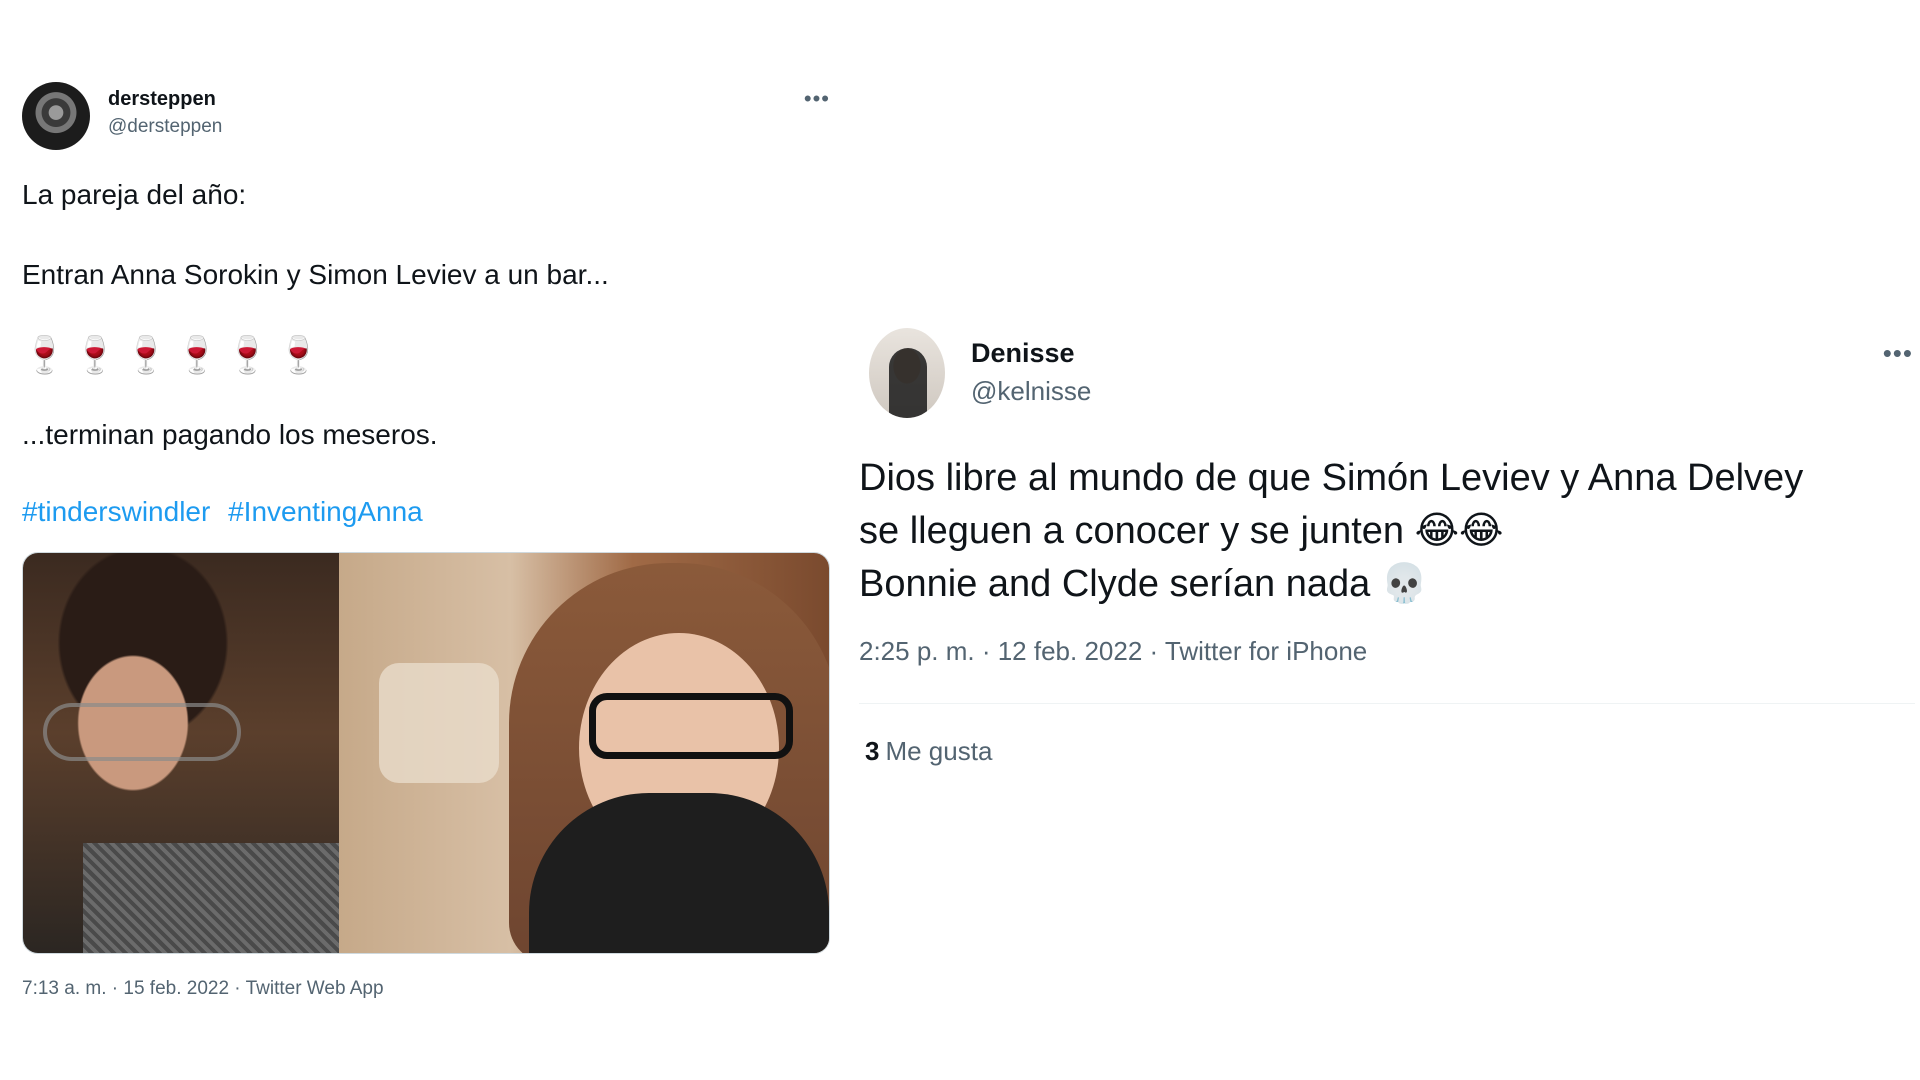 This screenshot has width=1920, height=1080. What do you see at coordinates (1144, 584) in the screenshot?
I see `tweet-text-line: Bonnie and Clyde serían nada 💀` at bounding box center [1144, 584].